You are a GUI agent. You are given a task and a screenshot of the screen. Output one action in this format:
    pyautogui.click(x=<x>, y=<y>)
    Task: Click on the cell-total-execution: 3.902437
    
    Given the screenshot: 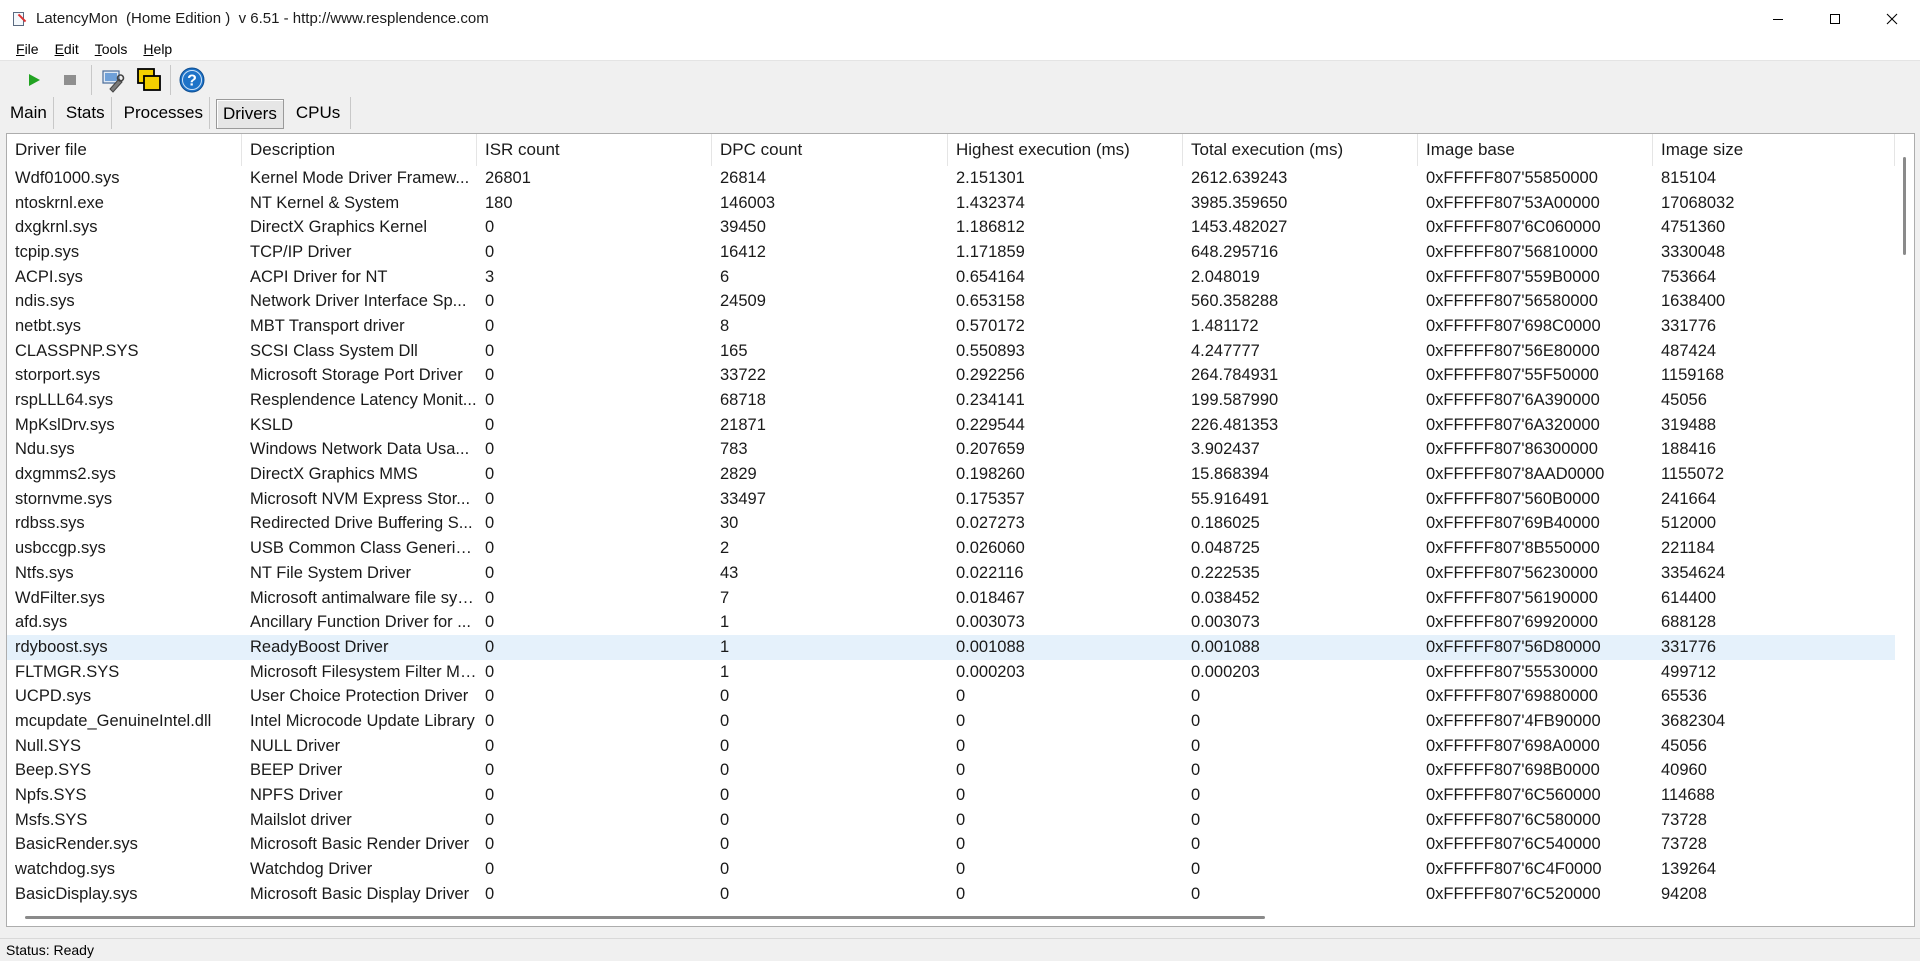 What is the action you would take?
    pyautogui.click(x=1225, y=449)
    